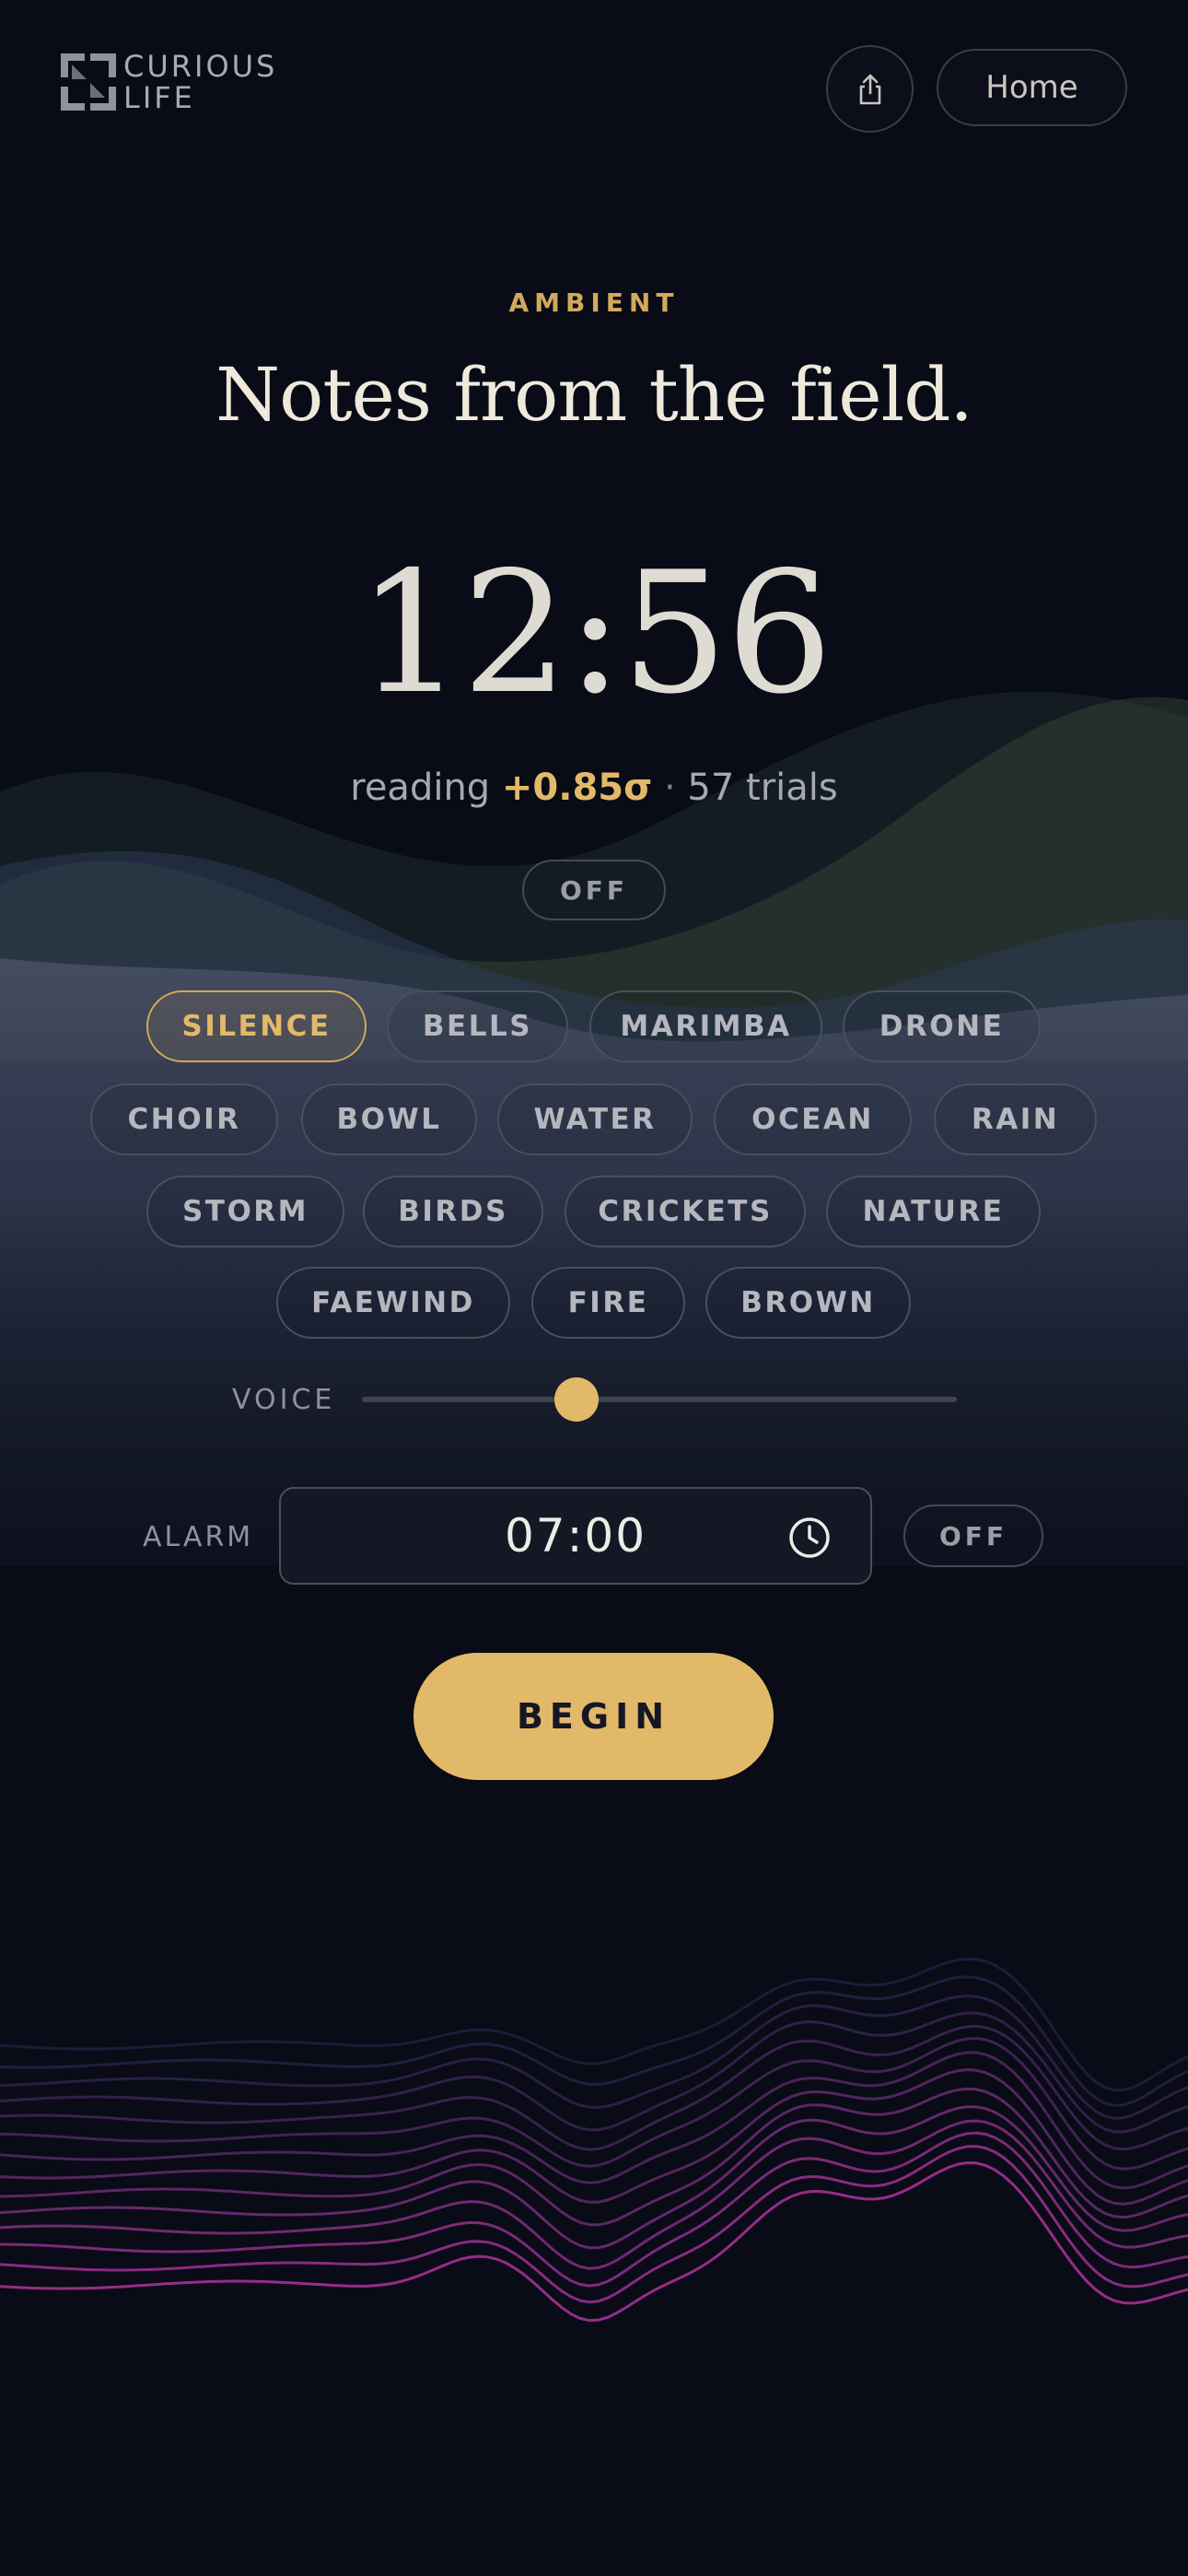 This screenshot has width=1188, height=2576. What do you see at coordinates (942, 1026) in the screenshot?
I see `sound-chip-drone: DRONE` at bounding box center [942, 1026].